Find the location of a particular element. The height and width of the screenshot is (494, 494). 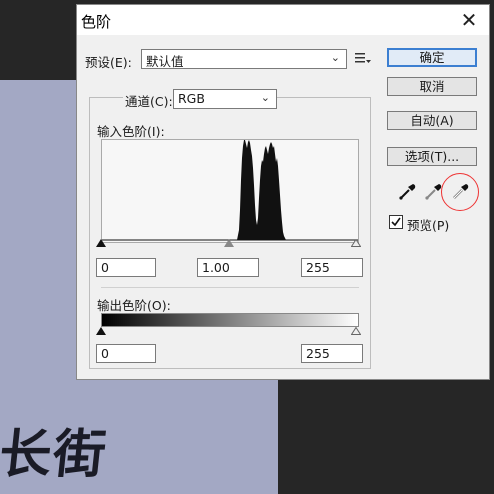

channel-label: 通道(C): is located at coordinates (149, 100).